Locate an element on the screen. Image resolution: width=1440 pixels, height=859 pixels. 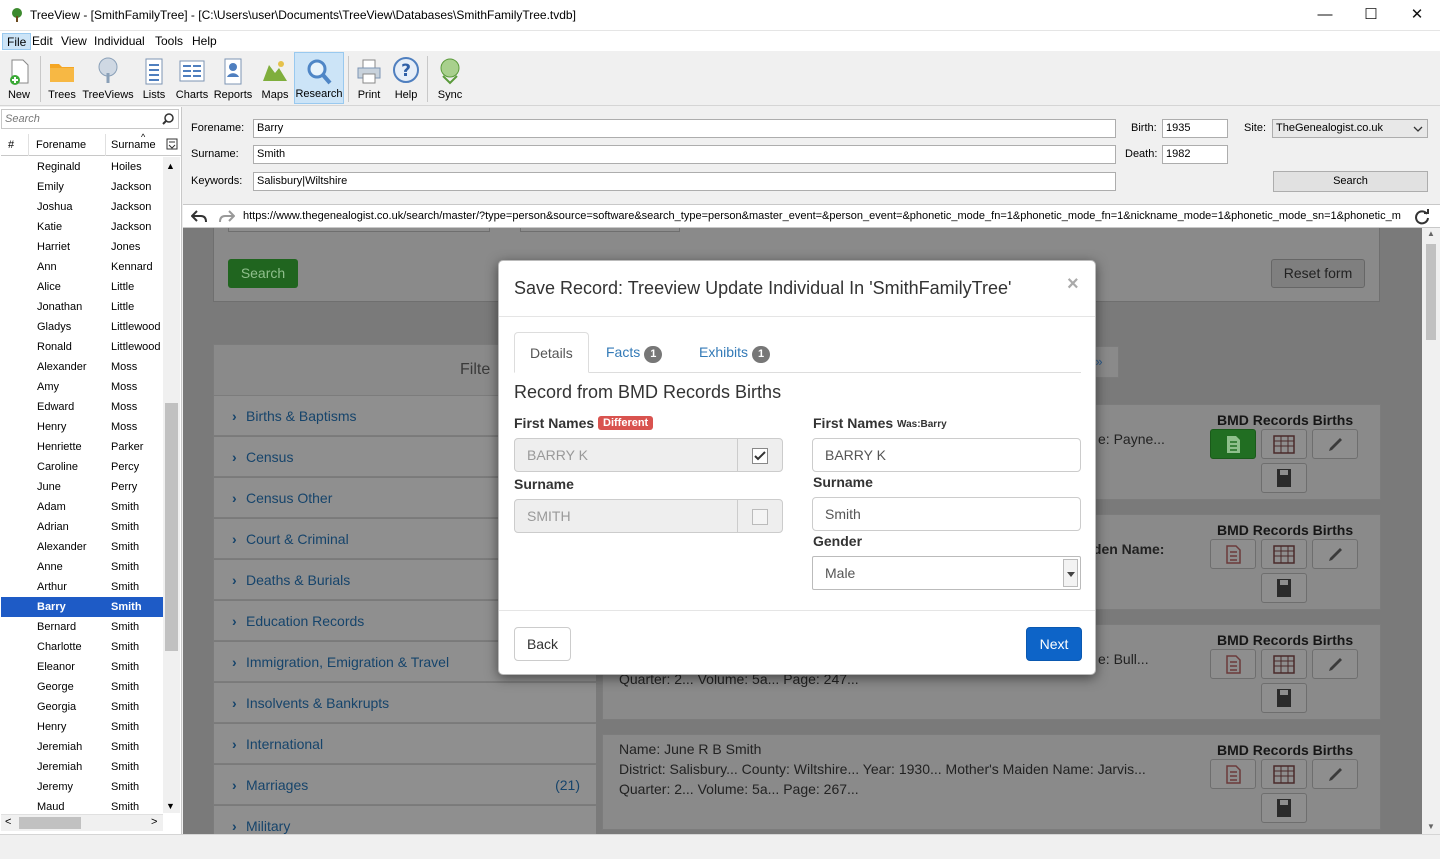
people-list-row: Charlotte Smith is located at coordinates (82, 647).